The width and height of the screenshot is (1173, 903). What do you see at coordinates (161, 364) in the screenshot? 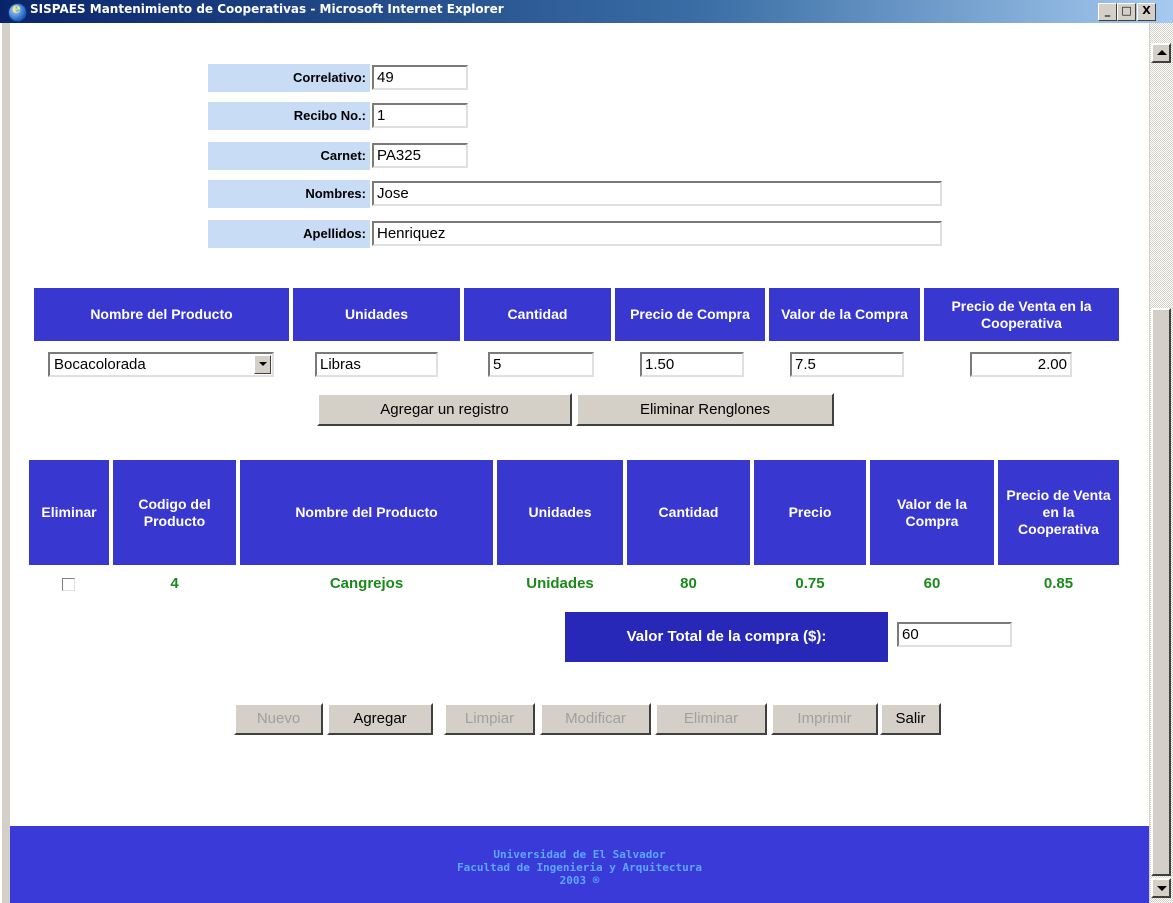
I see `producto-select: Bocacolorada` at bounding box center [161, 364].